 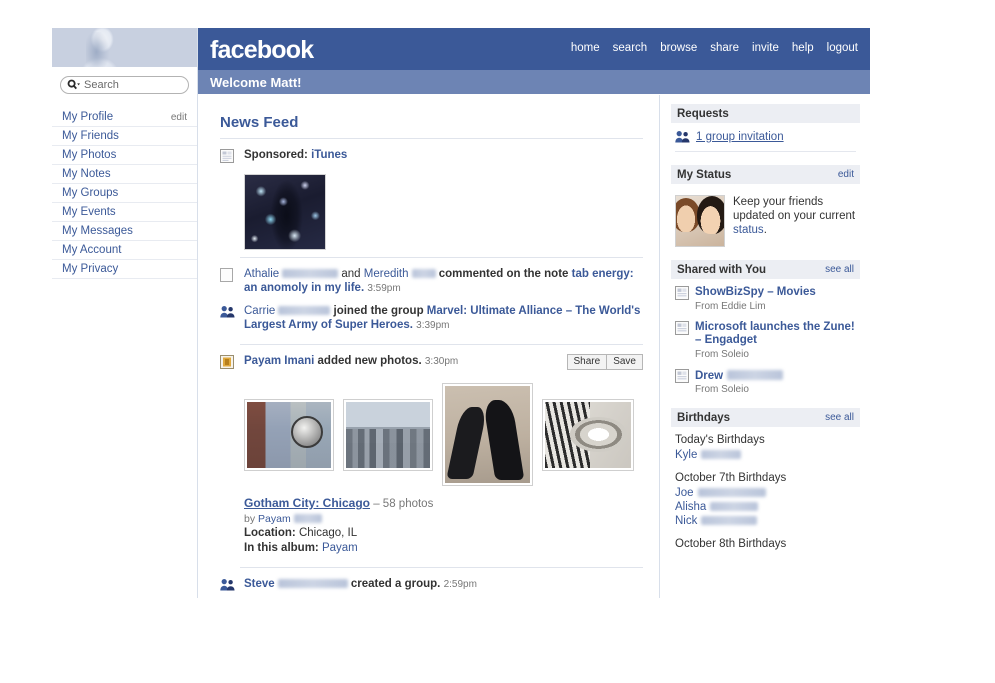 I want to click on shared-see-all-link: see all, so click(x=839, y=269).